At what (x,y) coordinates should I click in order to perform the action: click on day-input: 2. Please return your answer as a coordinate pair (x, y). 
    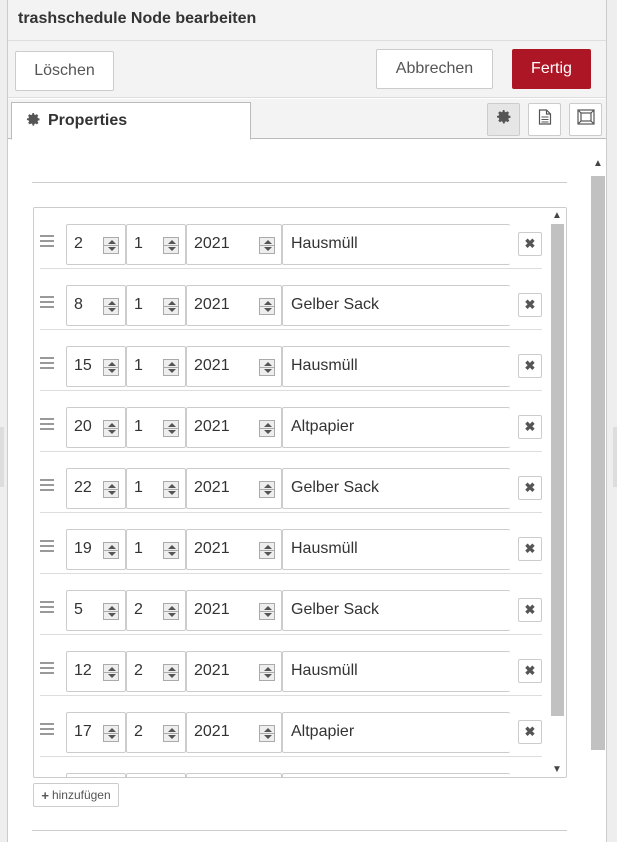
    Looking at the image, I should click on (96, 244).